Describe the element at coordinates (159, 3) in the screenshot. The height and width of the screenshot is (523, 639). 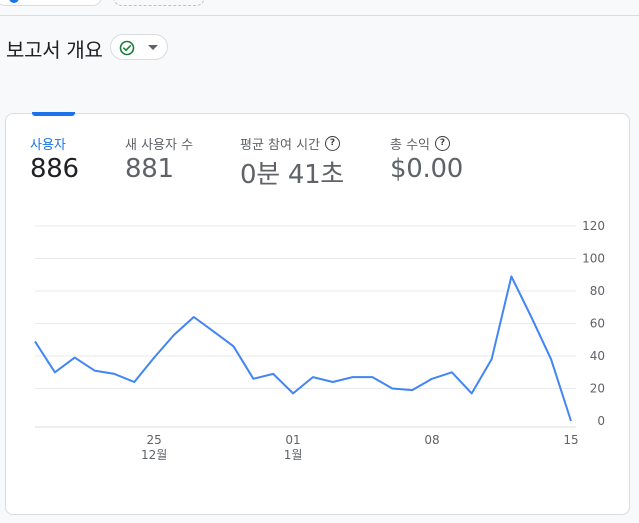
I see `add-comparison-chip` at that location.